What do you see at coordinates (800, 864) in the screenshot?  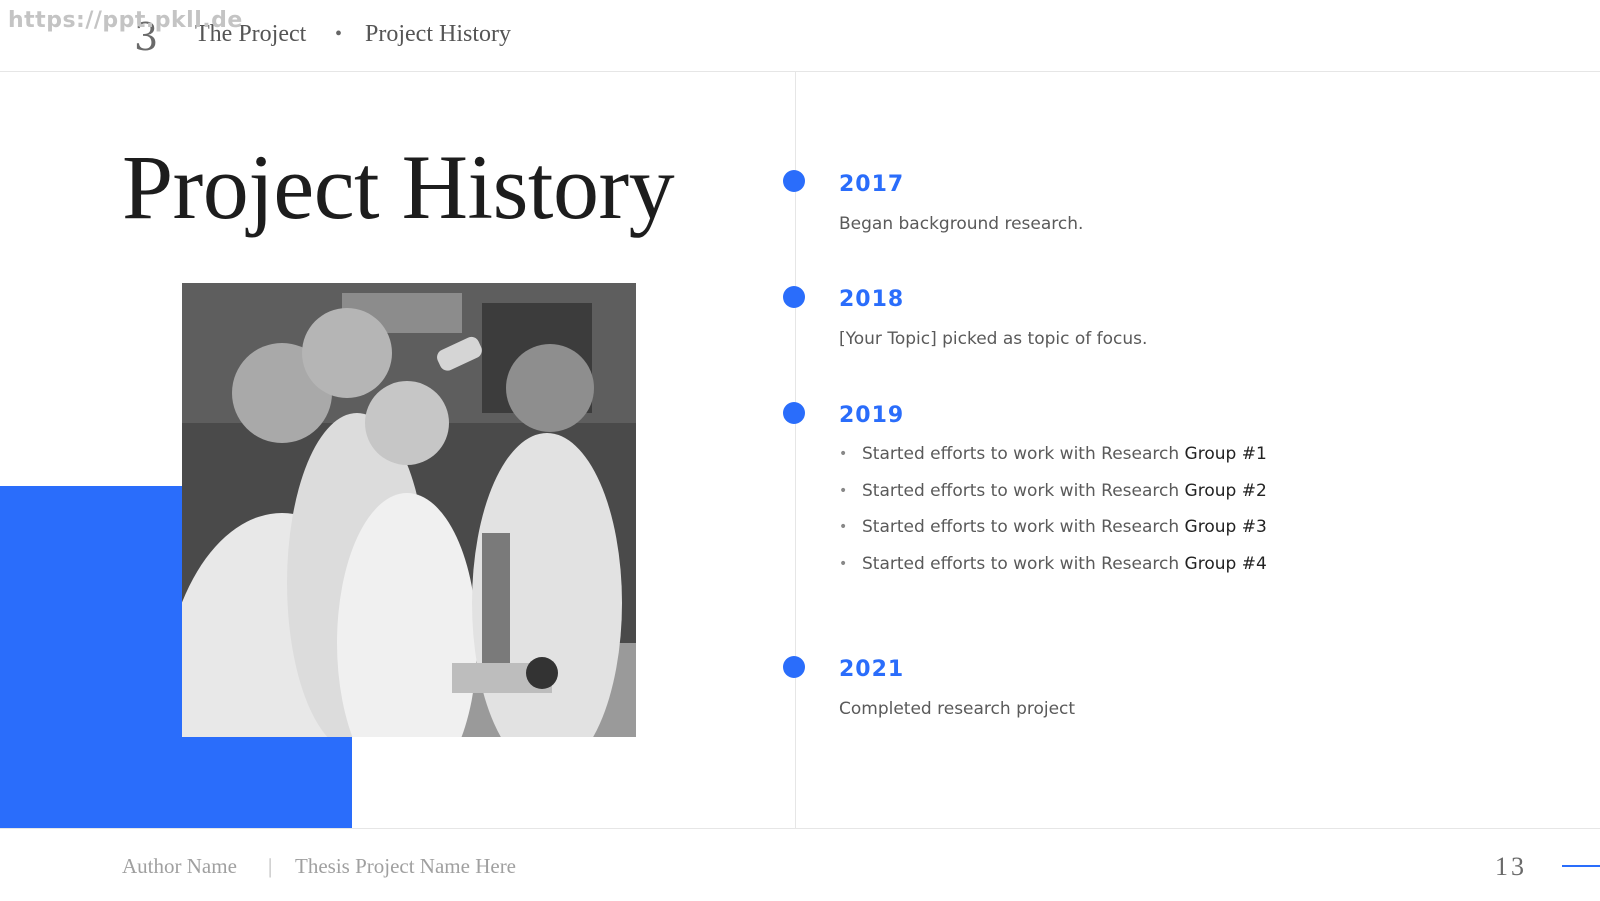 I see `slide-footer` at bounding box center [800, 864].